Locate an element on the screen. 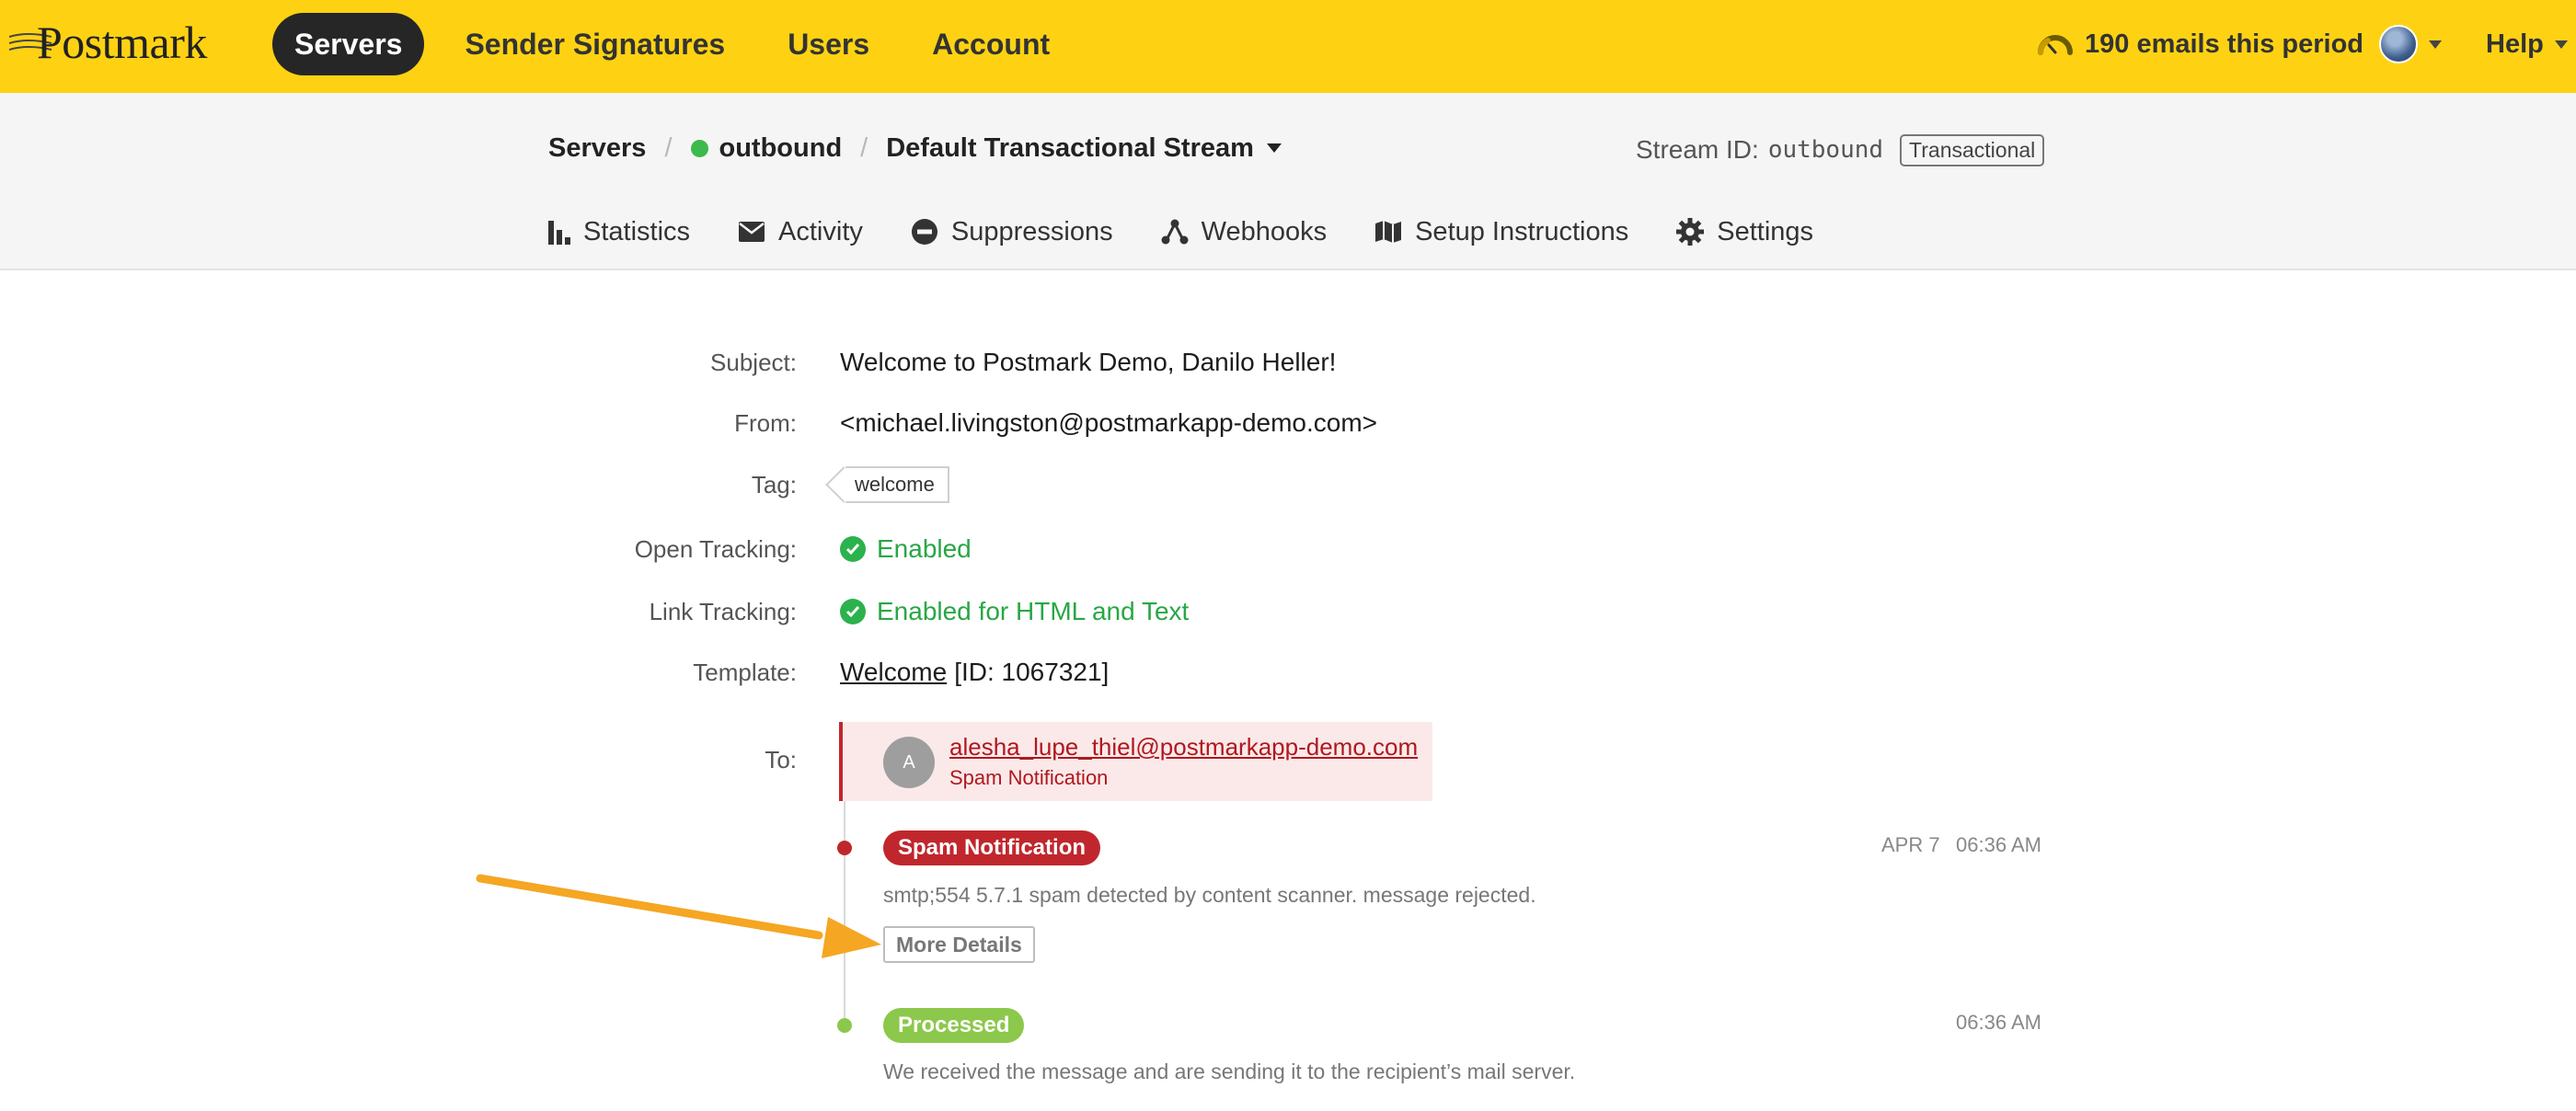  postmark-logo: Postmark is located at coordinates (108, 42).